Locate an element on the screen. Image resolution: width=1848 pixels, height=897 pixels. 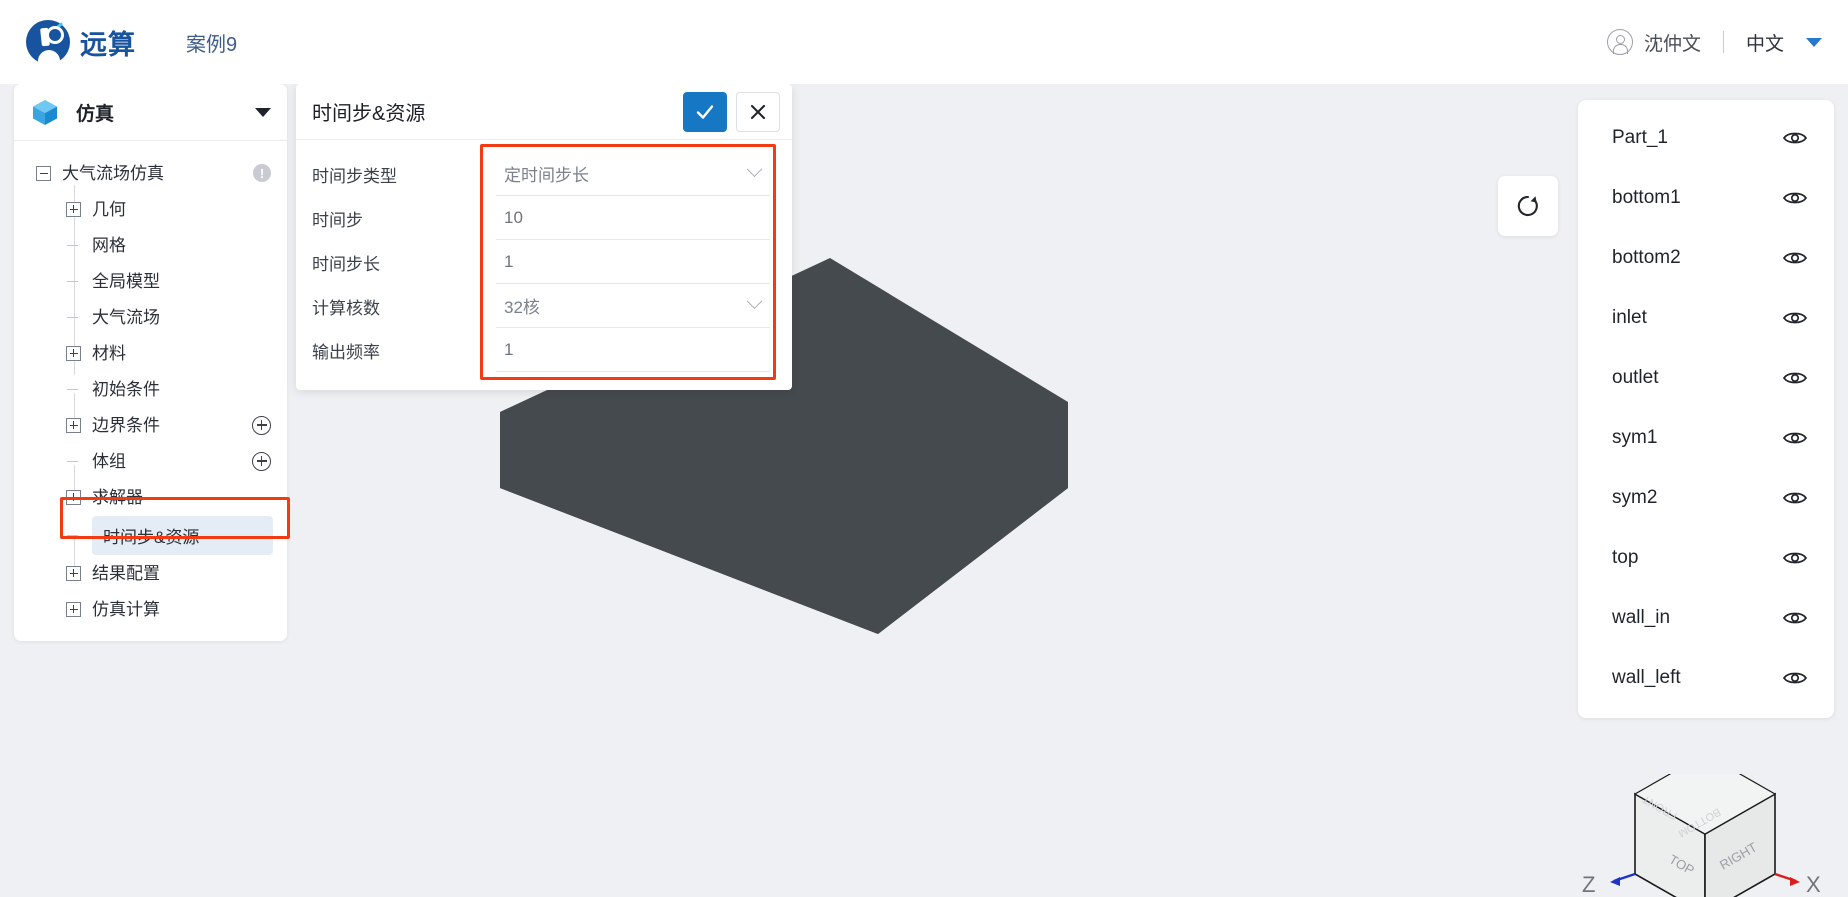
tree-item-label: 时间步&资源 is located at coordinates (182, 535).